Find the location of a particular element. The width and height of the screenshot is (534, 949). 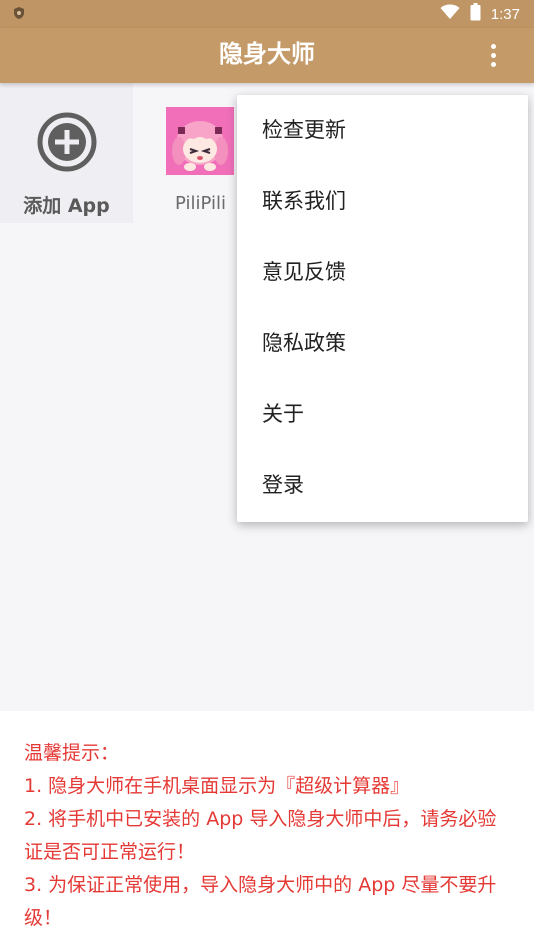

add-app-tile: 添加 App is located at coordinates (66, 153).